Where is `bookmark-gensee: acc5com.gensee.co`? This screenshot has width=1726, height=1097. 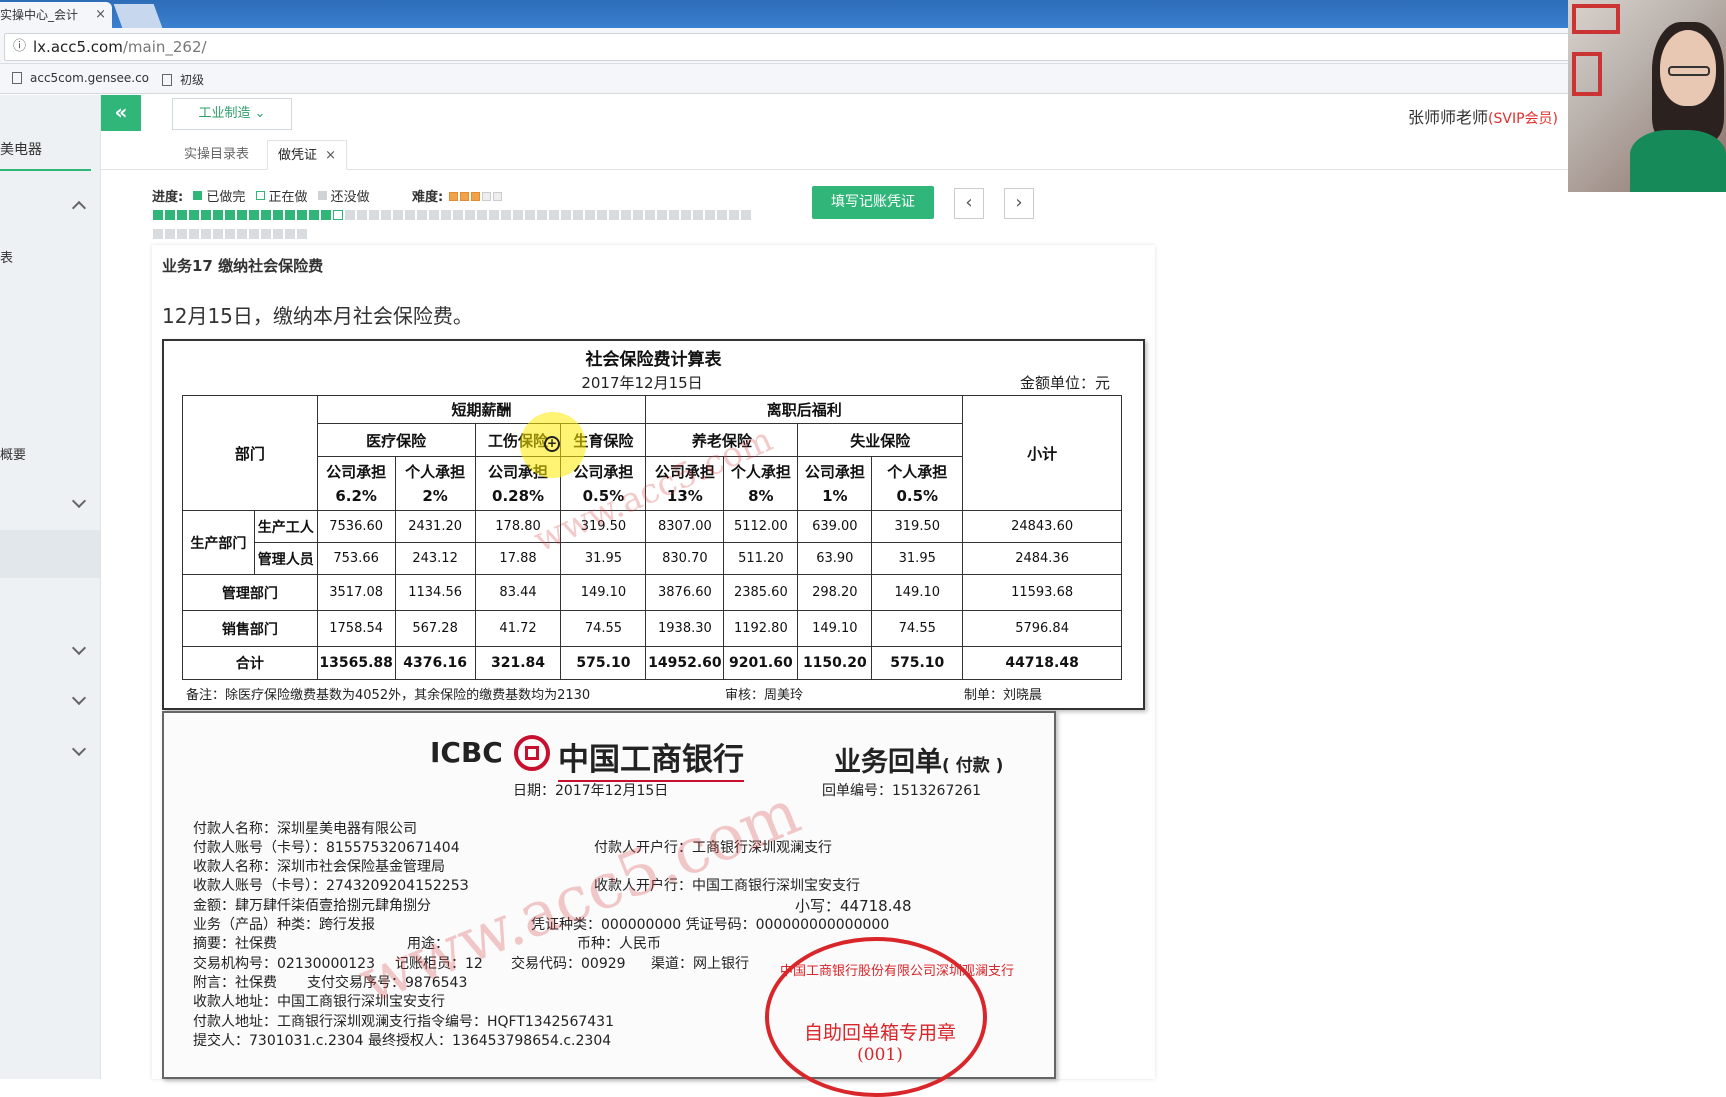
bookmark-gensee: acc5com.gensee.co is located at coordinates (80, 78).